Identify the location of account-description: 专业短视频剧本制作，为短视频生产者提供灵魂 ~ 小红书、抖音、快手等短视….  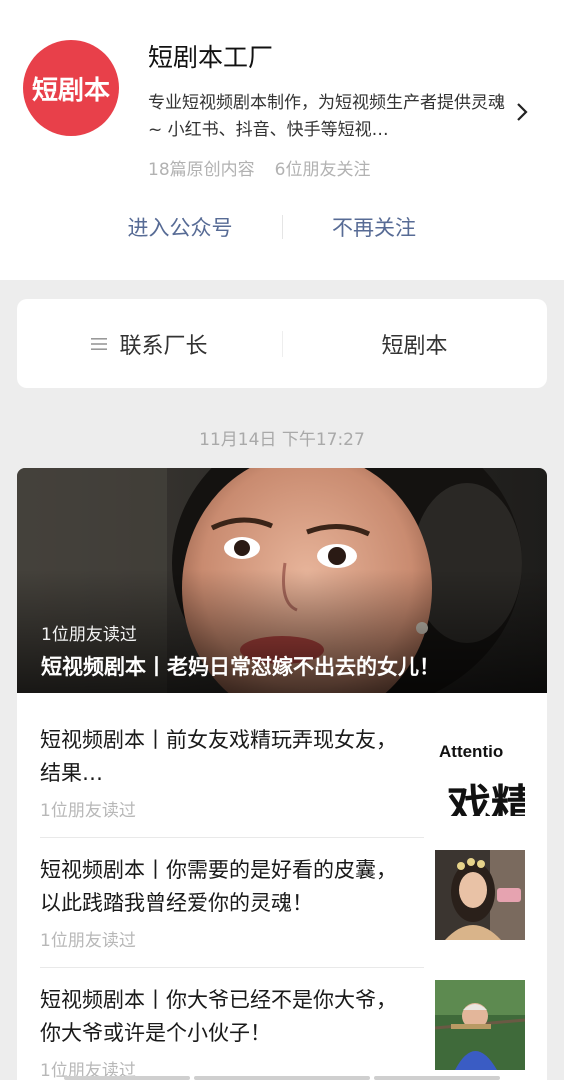
(328, 117).